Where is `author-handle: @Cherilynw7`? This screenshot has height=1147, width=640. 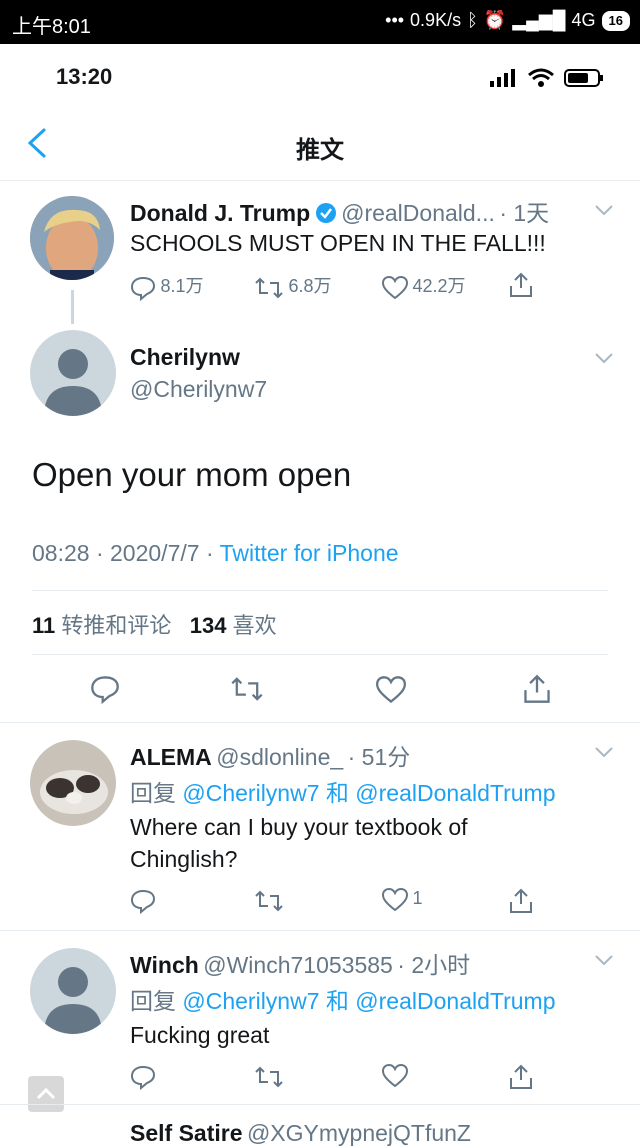
author-handle: @Cherilynw7 is located at coordinates (198, 389).